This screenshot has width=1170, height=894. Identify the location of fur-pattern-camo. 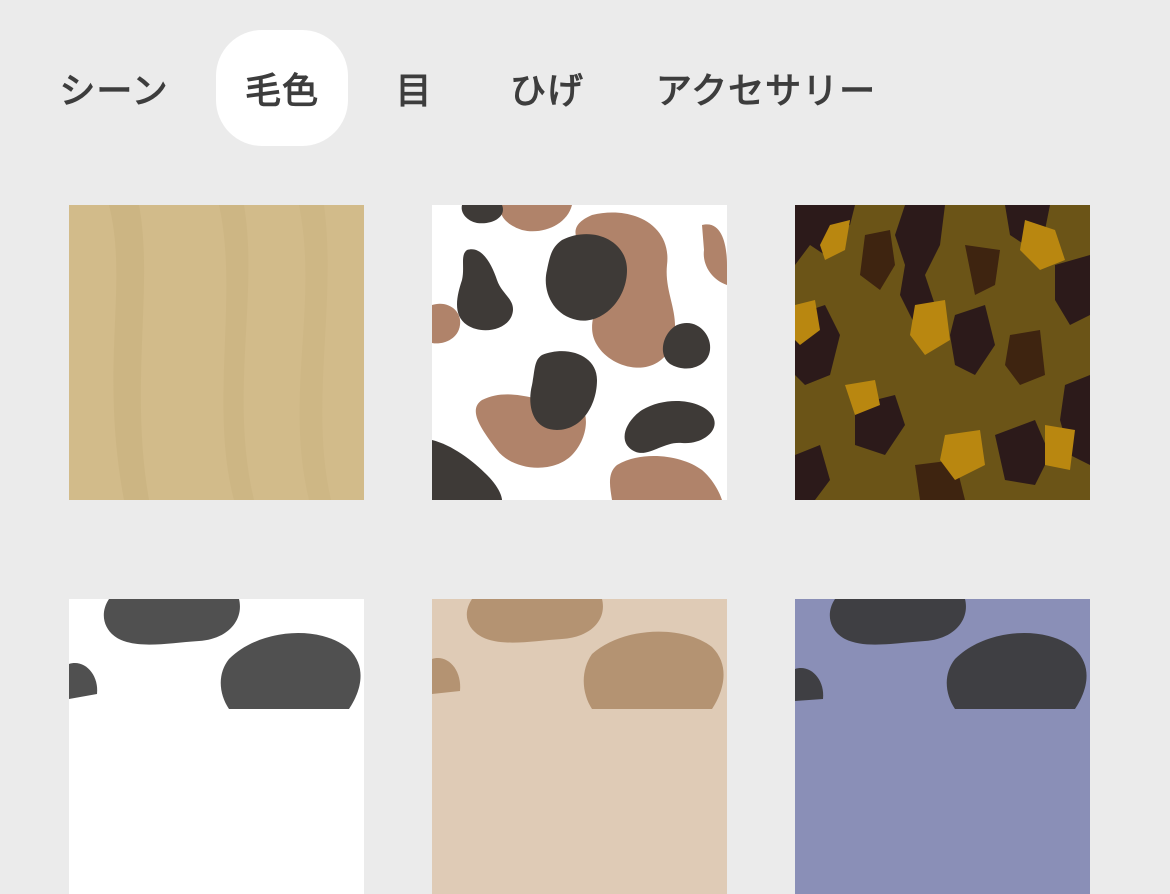
(942, 352).